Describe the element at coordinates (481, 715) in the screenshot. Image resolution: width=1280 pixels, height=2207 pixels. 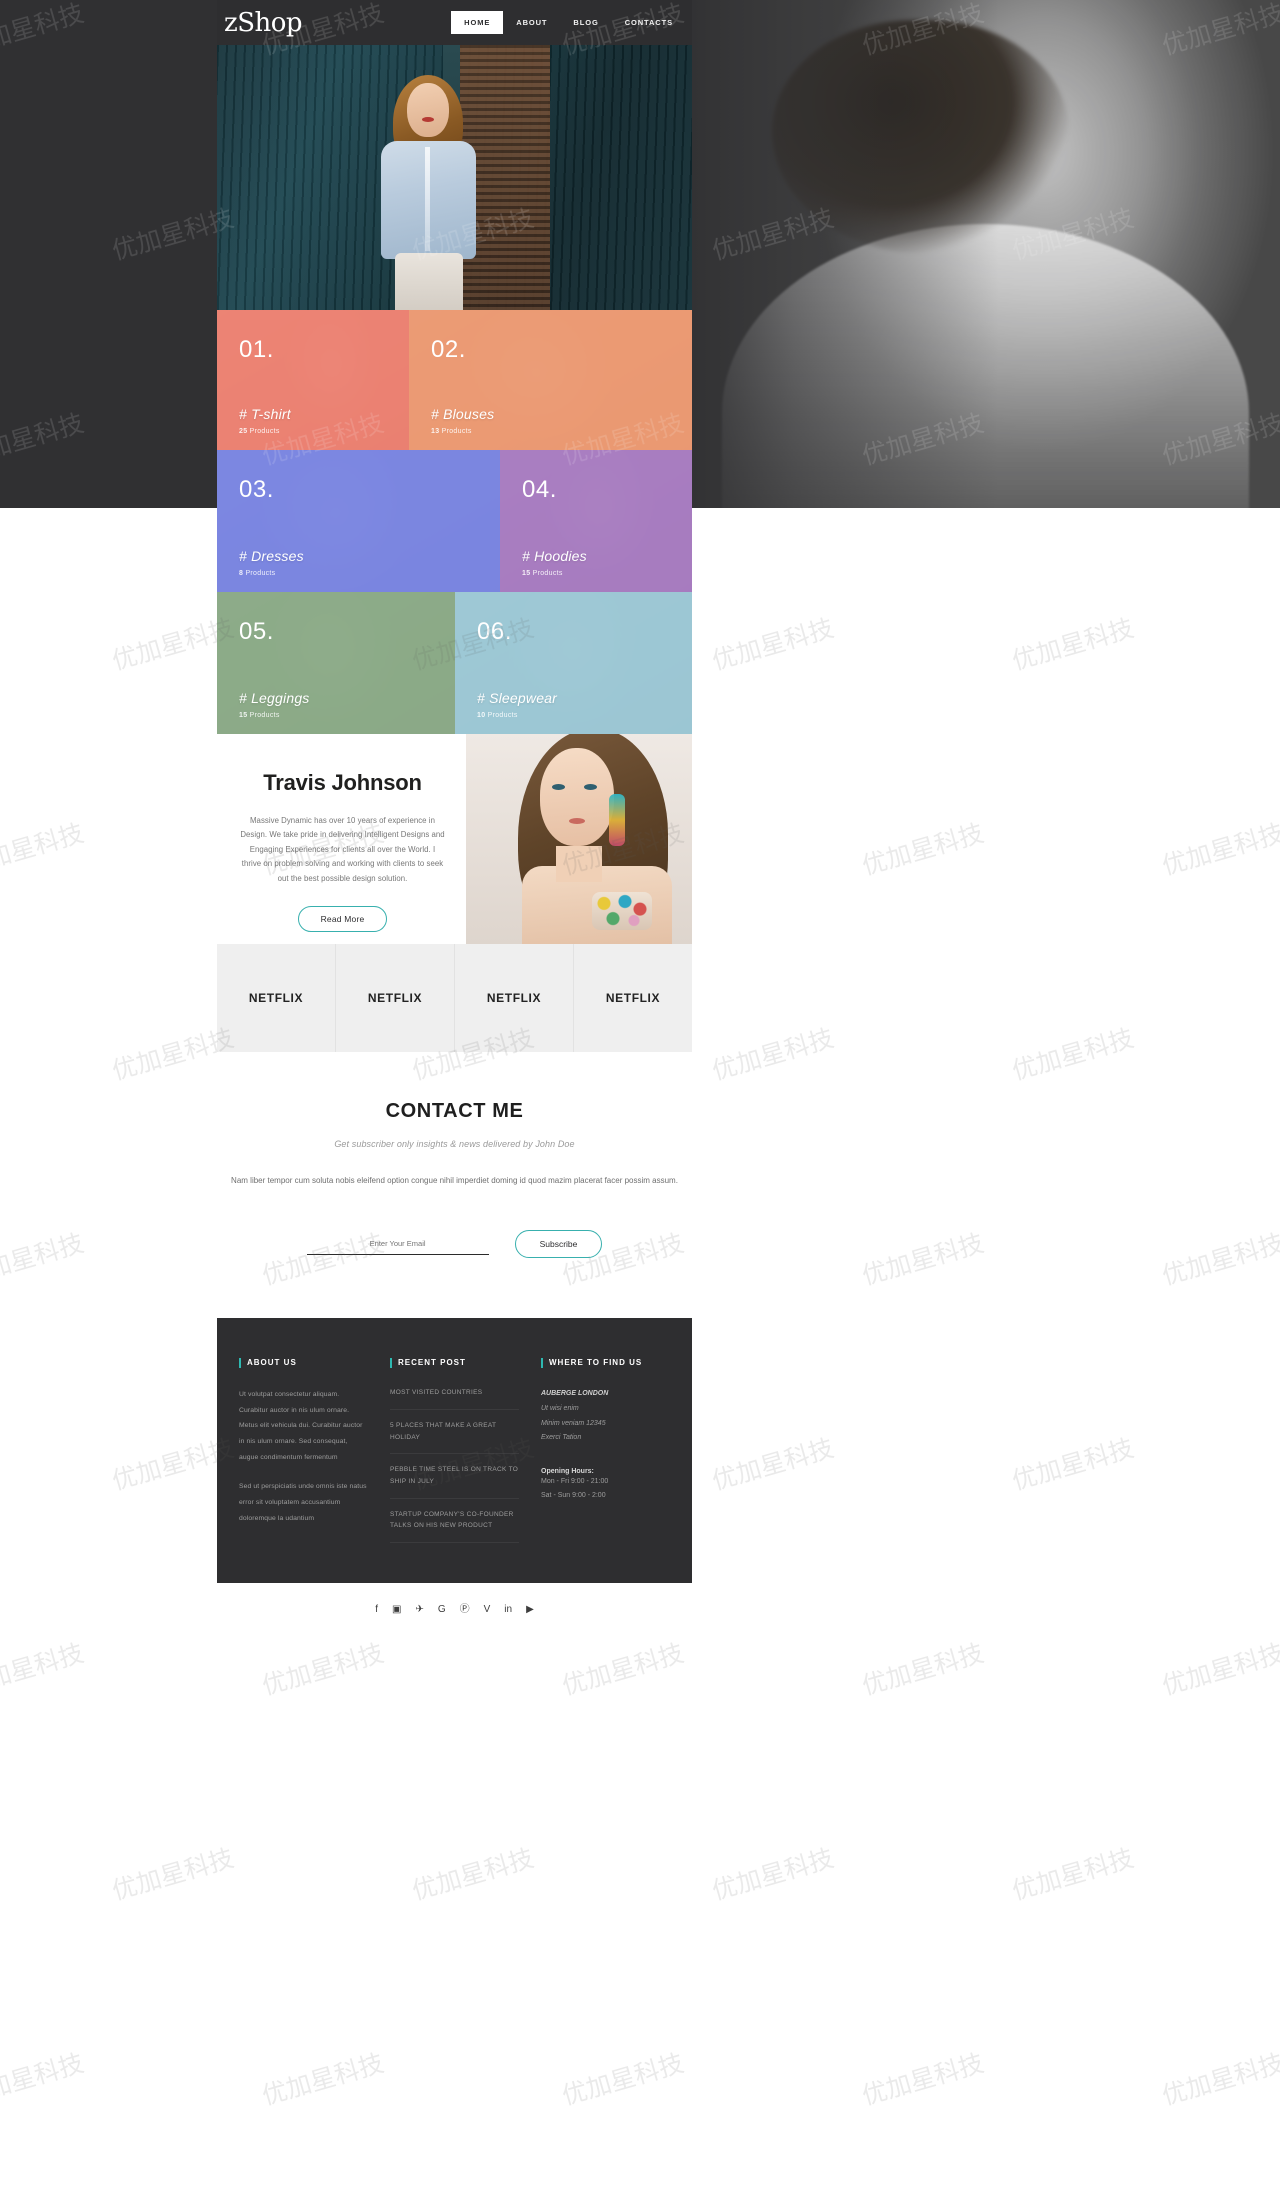
I see `category-count-value: 10` at that location.